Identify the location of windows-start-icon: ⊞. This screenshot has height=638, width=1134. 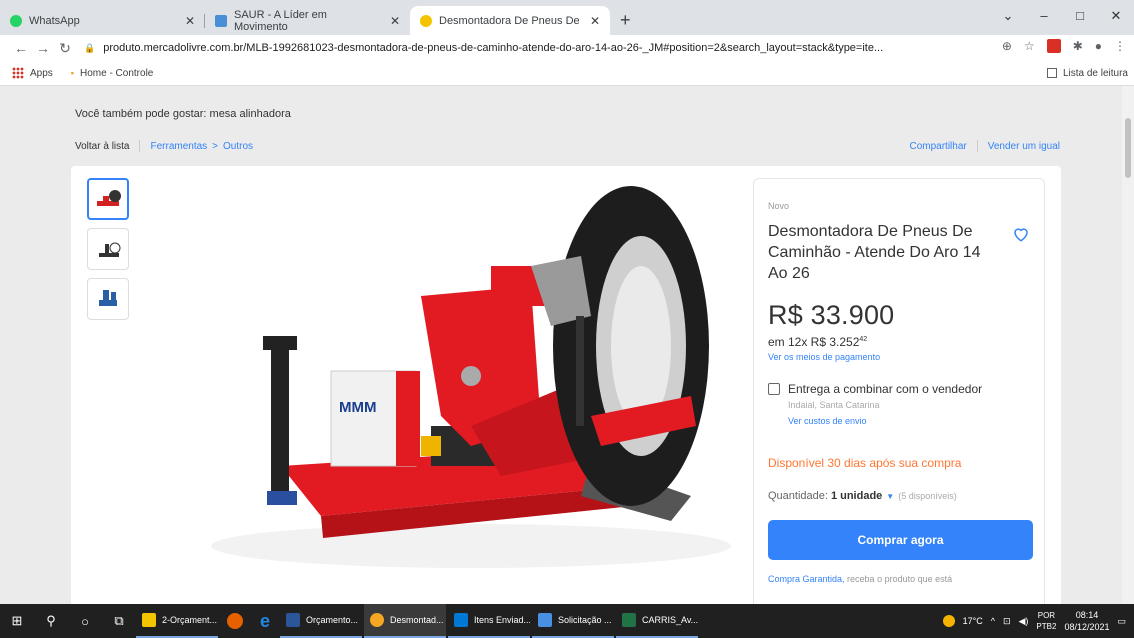
(17, 621).